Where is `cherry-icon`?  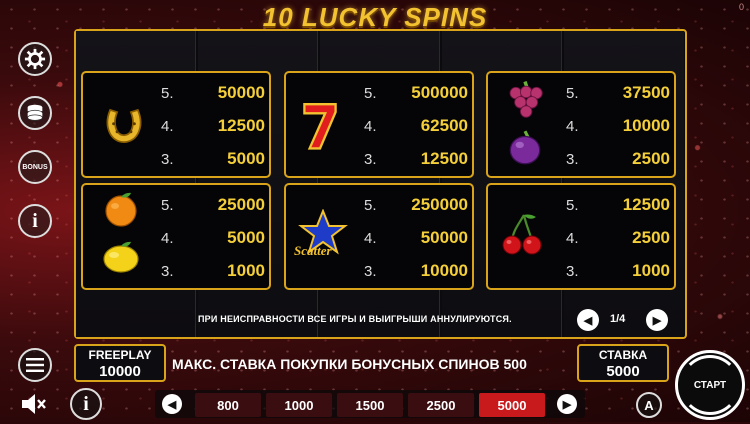
cherry-icon is located at coordinates (522, 234).